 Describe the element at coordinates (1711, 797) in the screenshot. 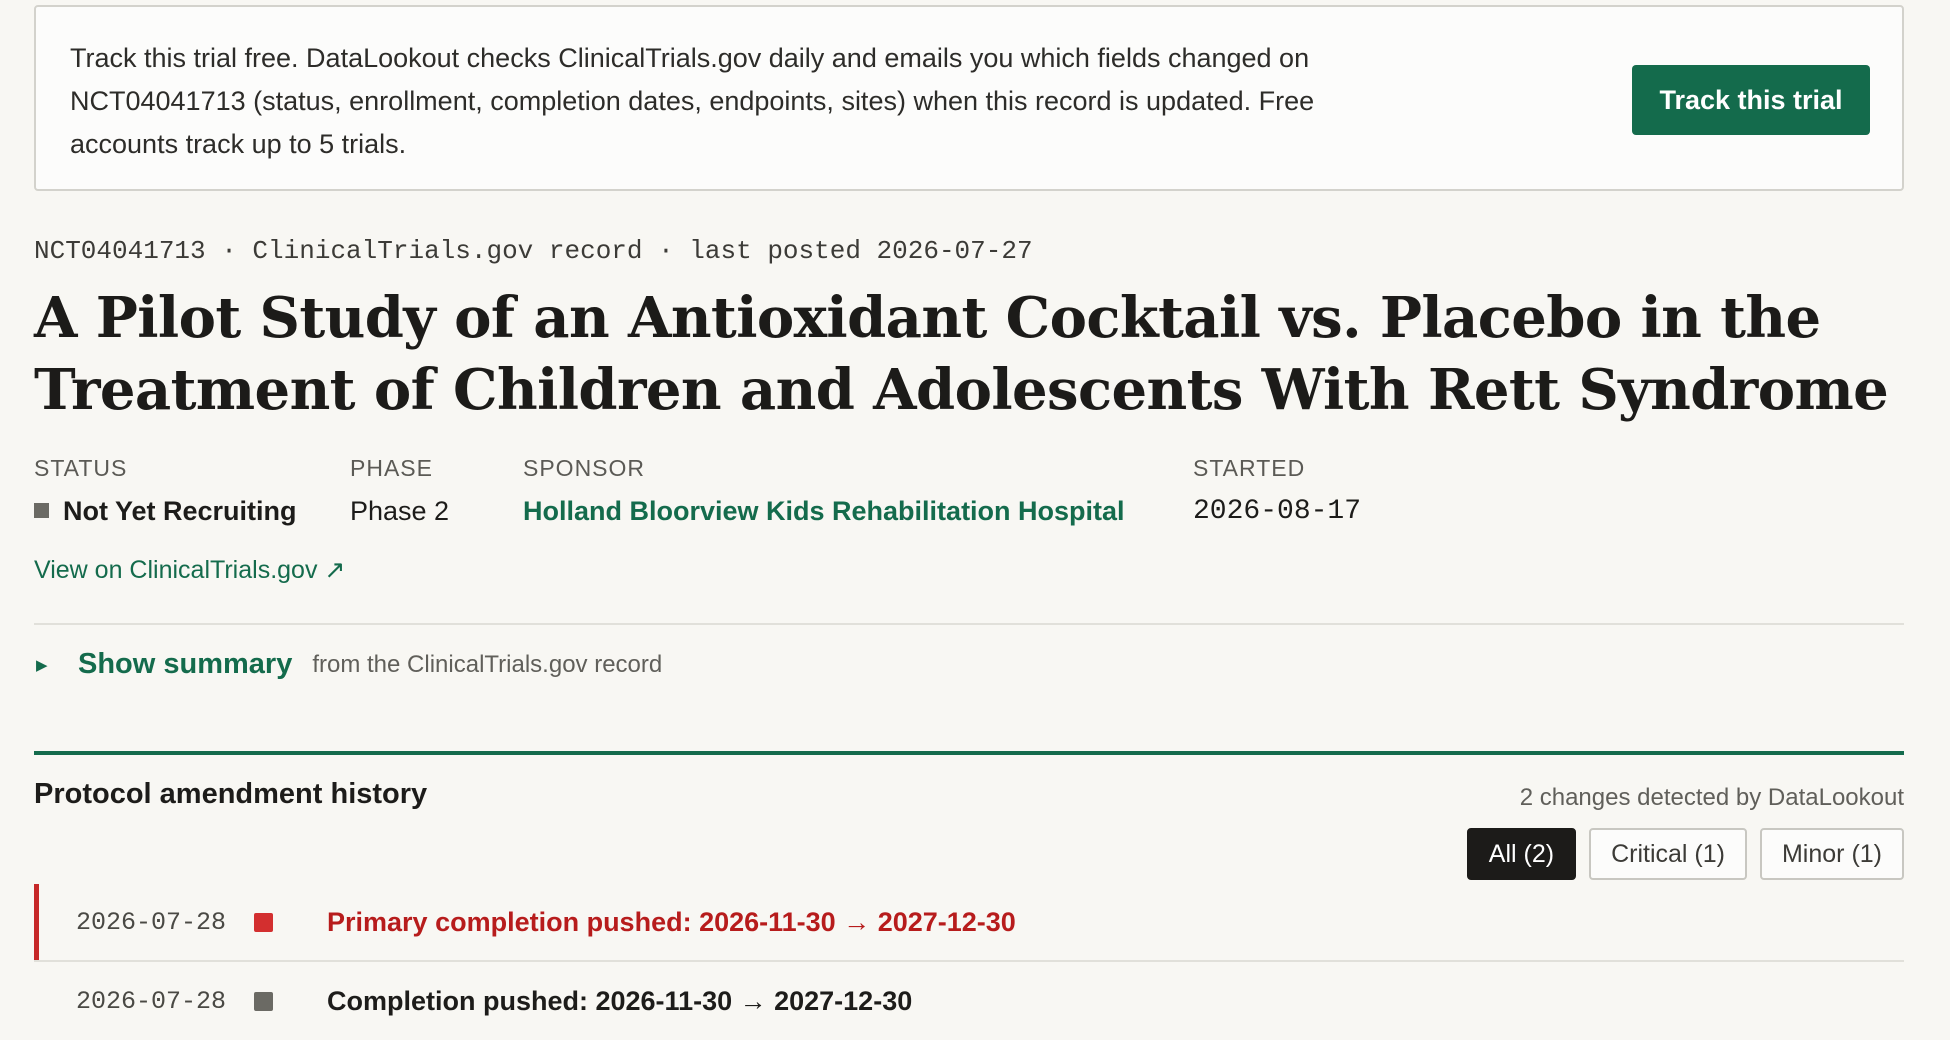

I see `changes-count: 2 changes detected by DataLookout` at that location.